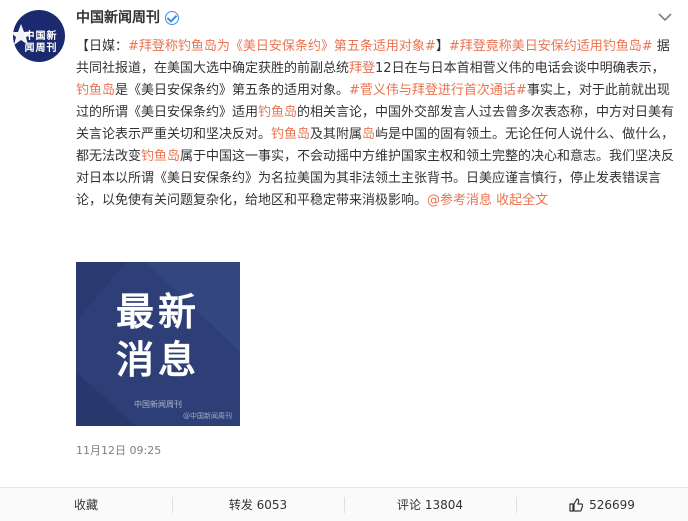 The height and width of the screenshot is (521, 688). What do you see at coordinates (282, 46) in the screenshot?
I see `hashtag-link: #拜登称钓鱼岛为《美日安保条约》第五条适用对象#` at bounding box center [282, 46].